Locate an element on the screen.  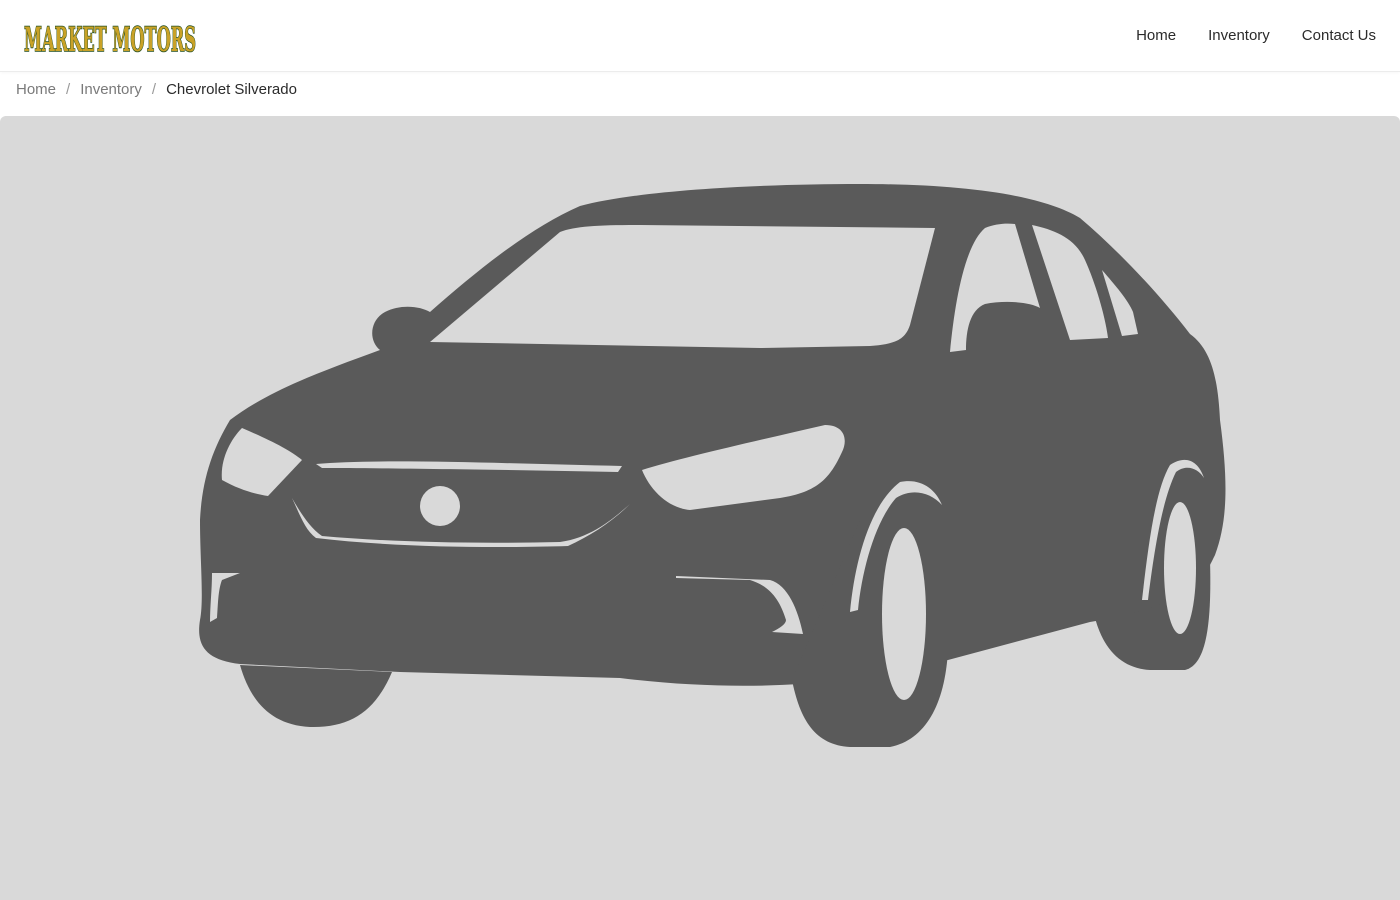
main-nav: Home Inventory Contact Us is located at coordinates (1256, 36).